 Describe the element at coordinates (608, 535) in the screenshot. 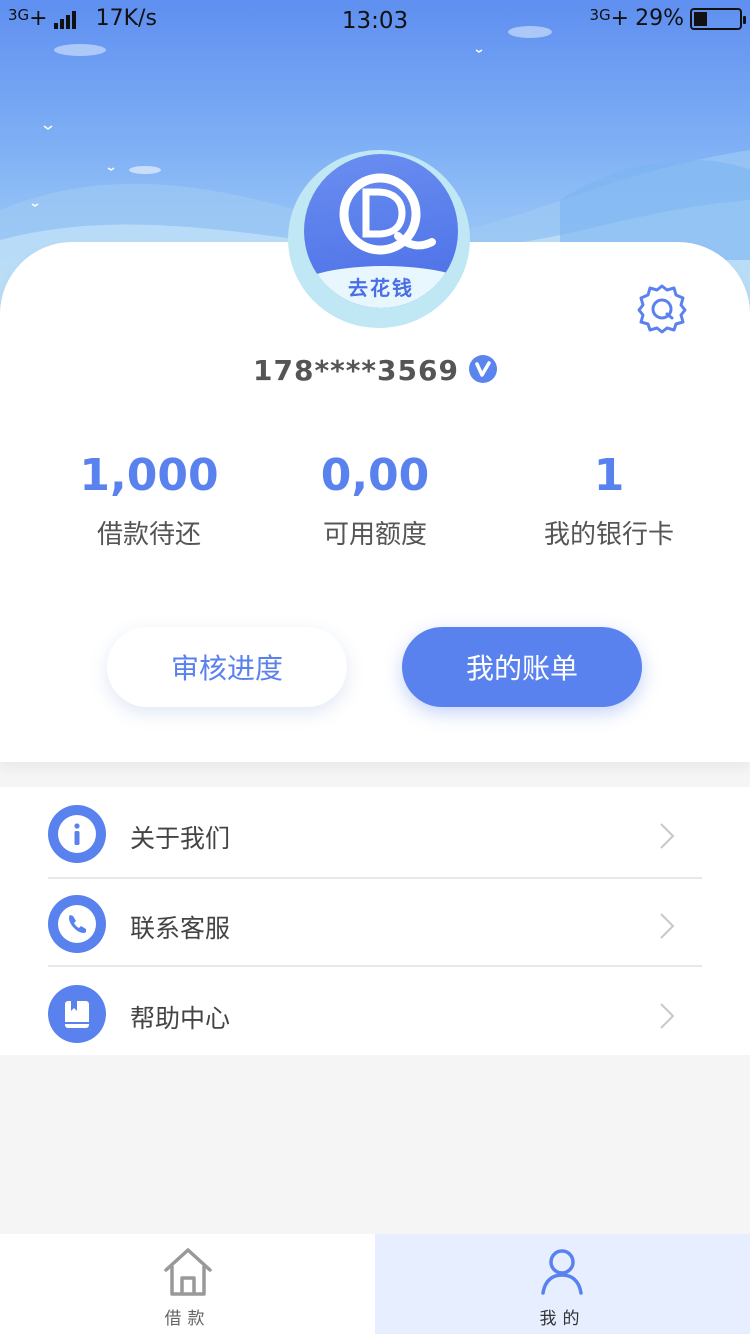

I see `stat-label: 我的银行卡` at that location.